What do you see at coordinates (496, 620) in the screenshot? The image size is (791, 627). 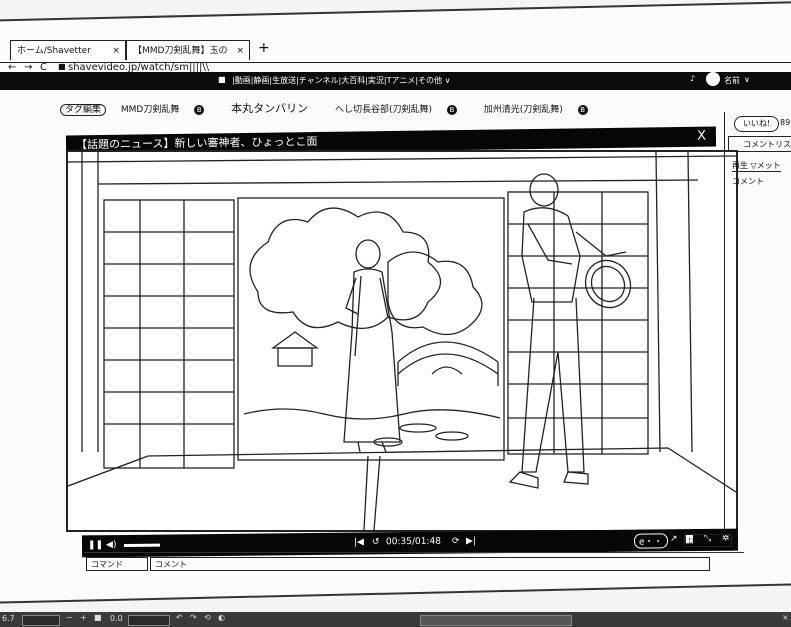 I see `horizontal-scrollbar` at bounding box center [496, 620].